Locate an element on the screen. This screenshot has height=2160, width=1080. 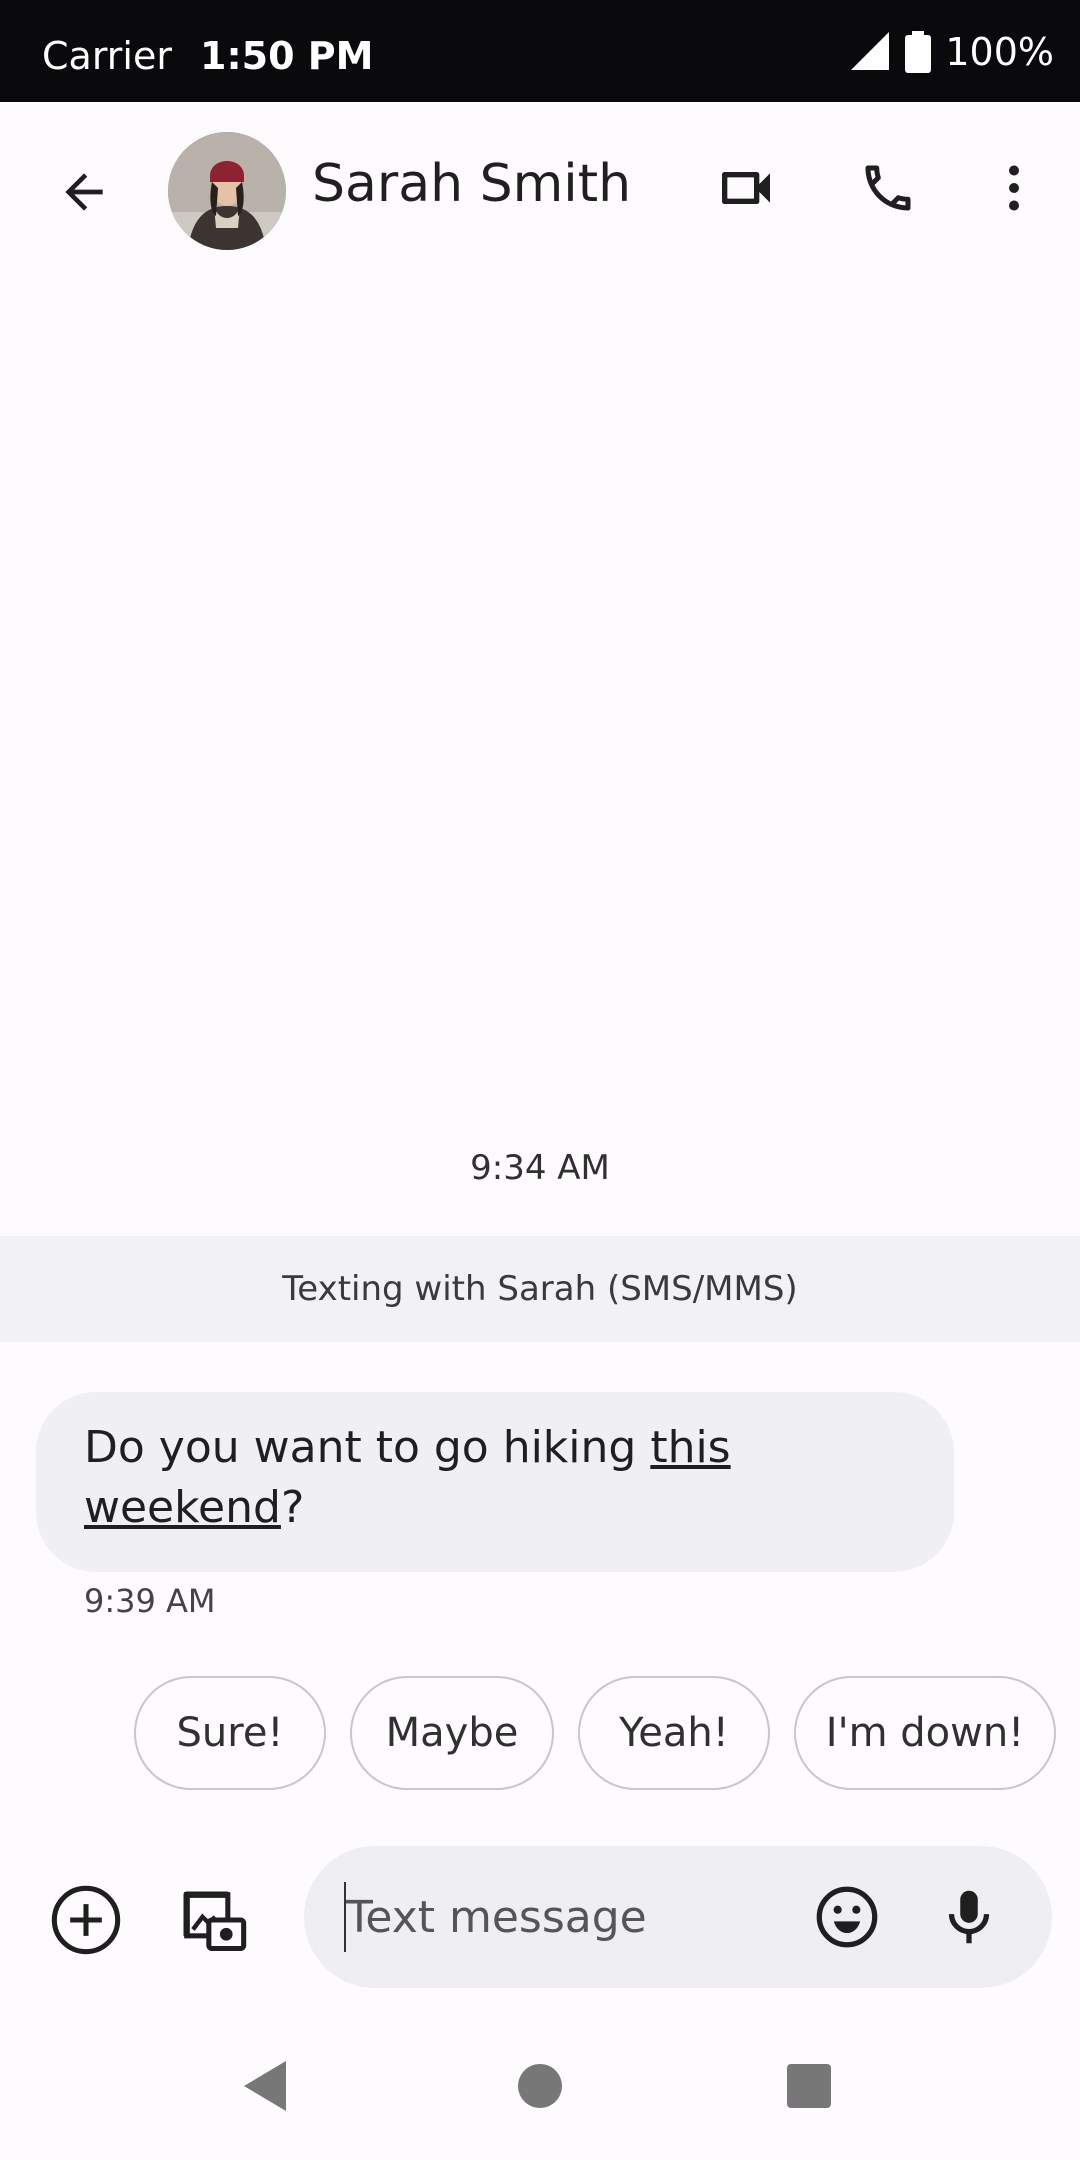
phone-icon is located at coordinates (888, 188).